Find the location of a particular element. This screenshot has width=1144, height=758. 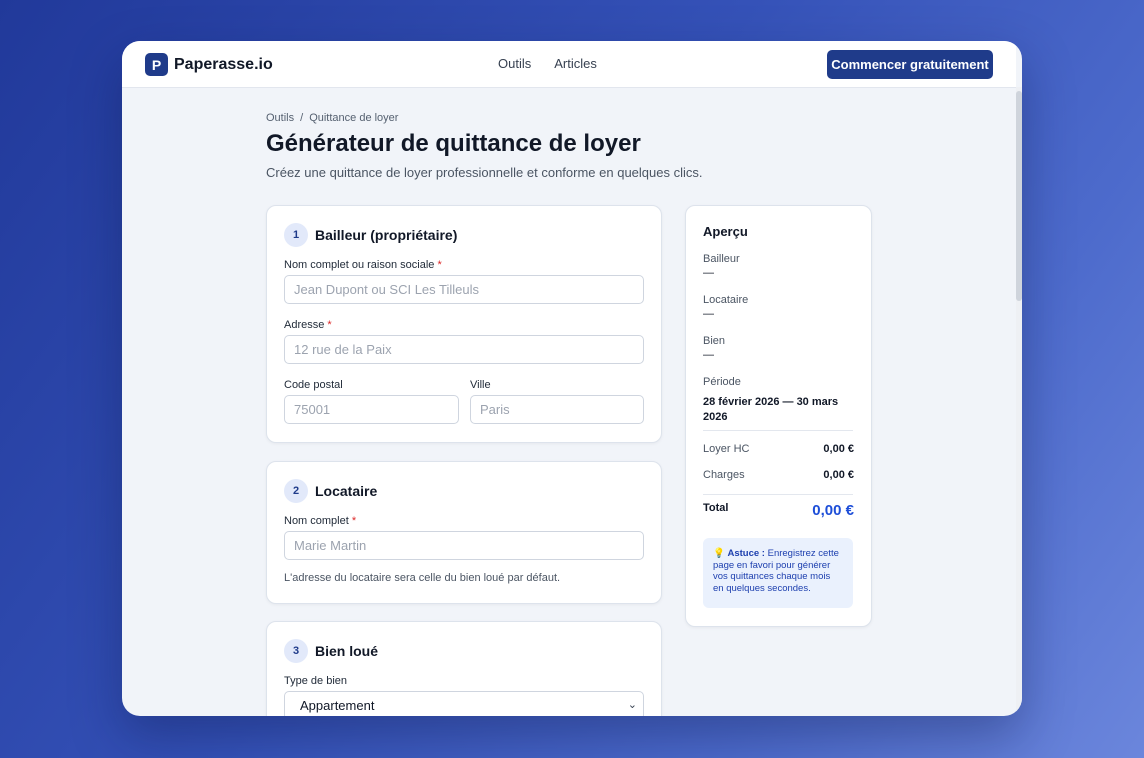

bailleur-zip-label: Code postal is located at coordinates (313, 385).